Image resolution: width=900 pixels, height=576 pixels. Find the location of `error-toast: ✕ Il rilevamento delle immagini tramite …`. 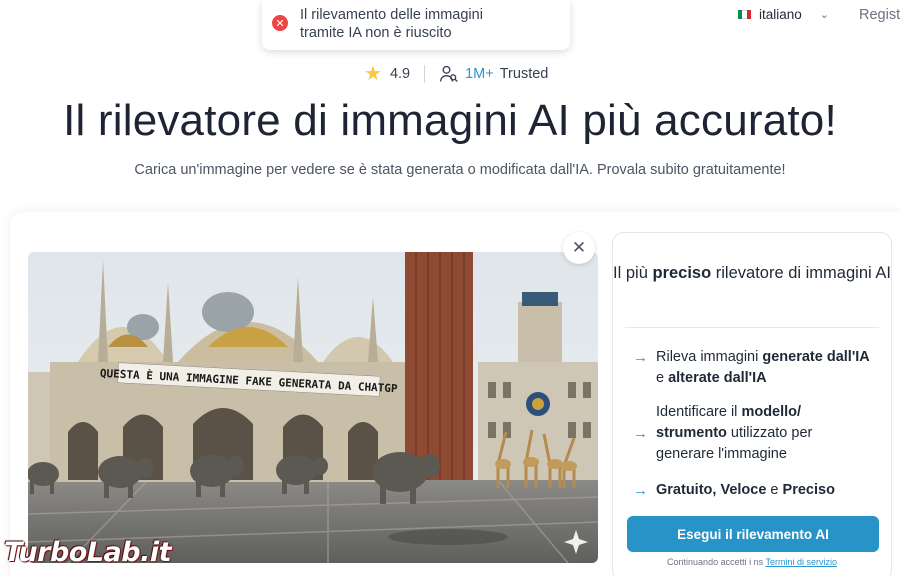

error-toast: ✕ Il rilevamento delle immagini tramite … is located at coordinates (416, 25).